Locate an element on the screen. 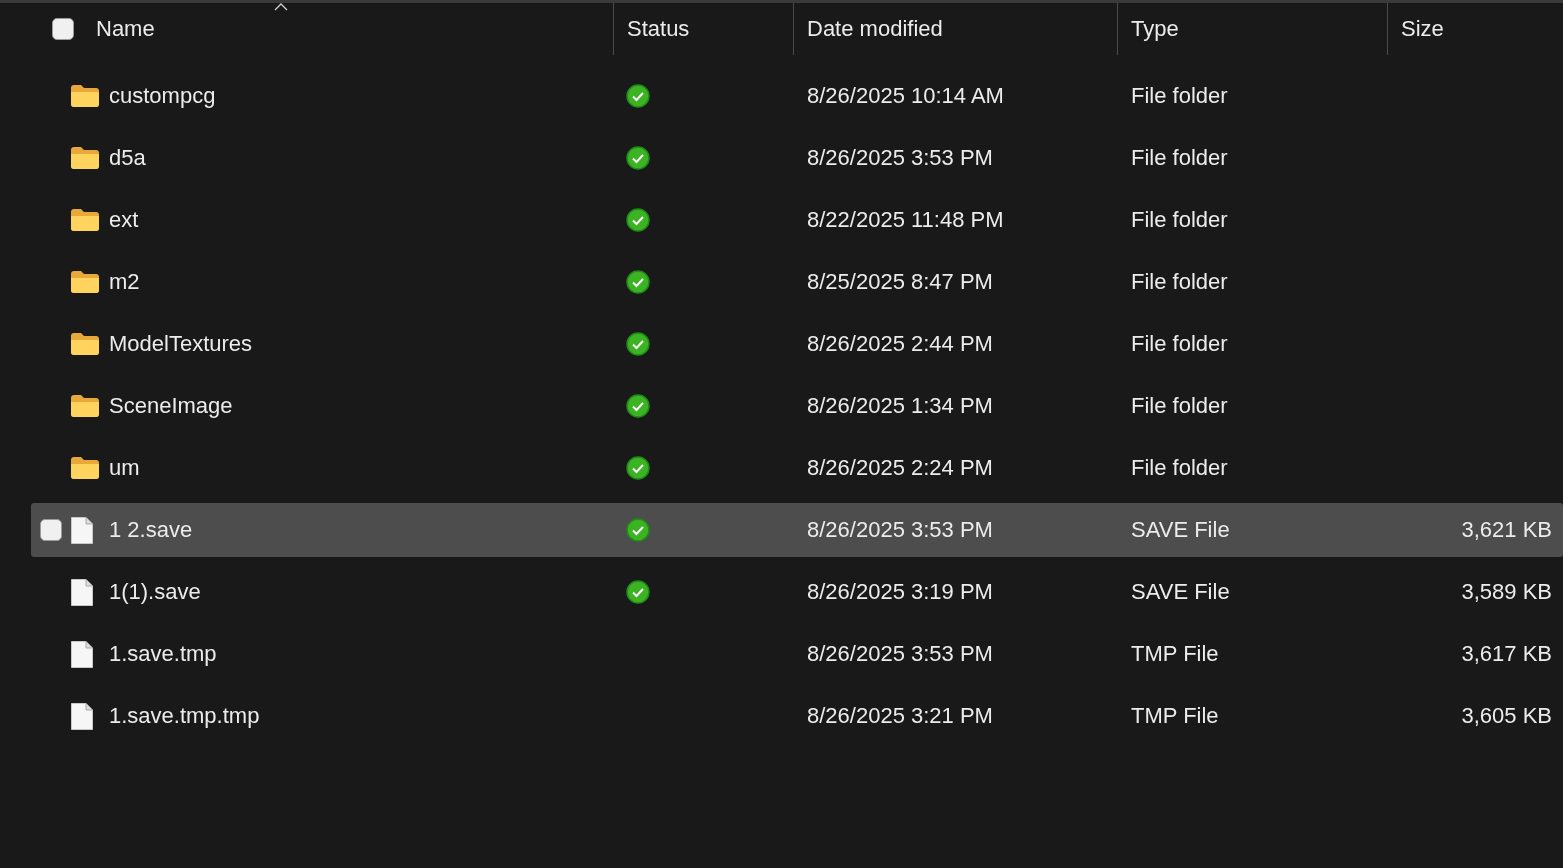  folder-name: um is located at coordinates (124, 468).